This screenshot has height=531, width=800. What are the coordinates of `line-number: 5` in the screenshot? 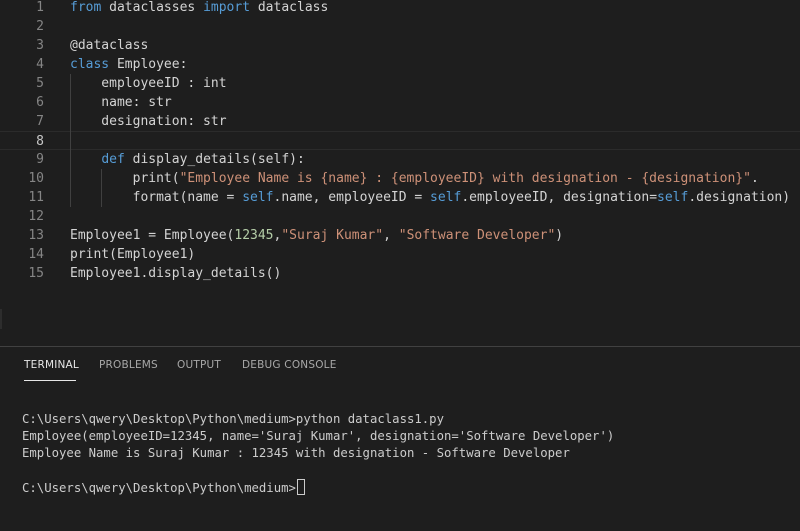 It's located at (40, 83).